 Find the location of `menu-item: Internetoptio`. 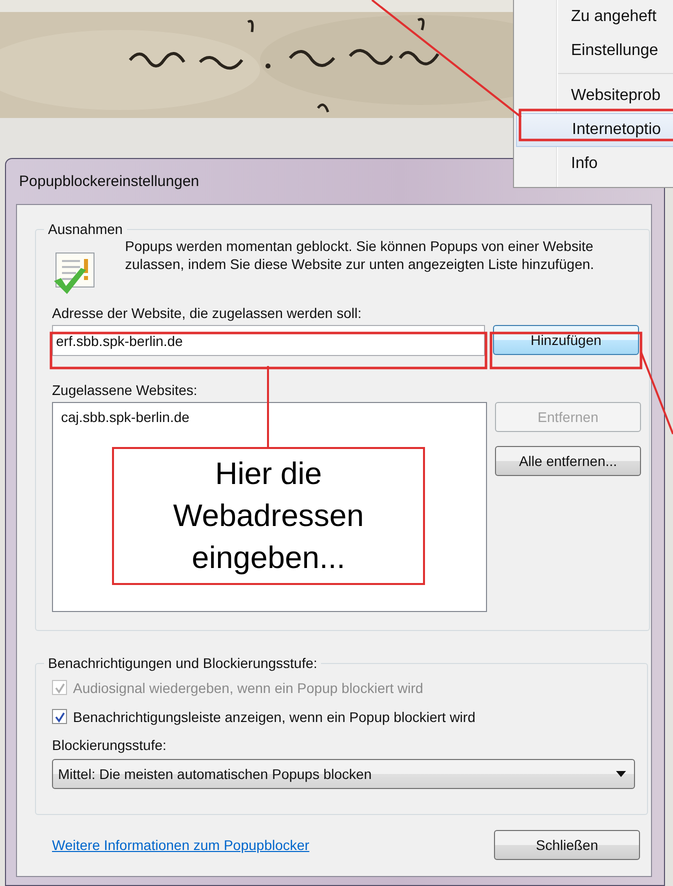

menu-item: Internetoptio is located at coordinates (594, 130).